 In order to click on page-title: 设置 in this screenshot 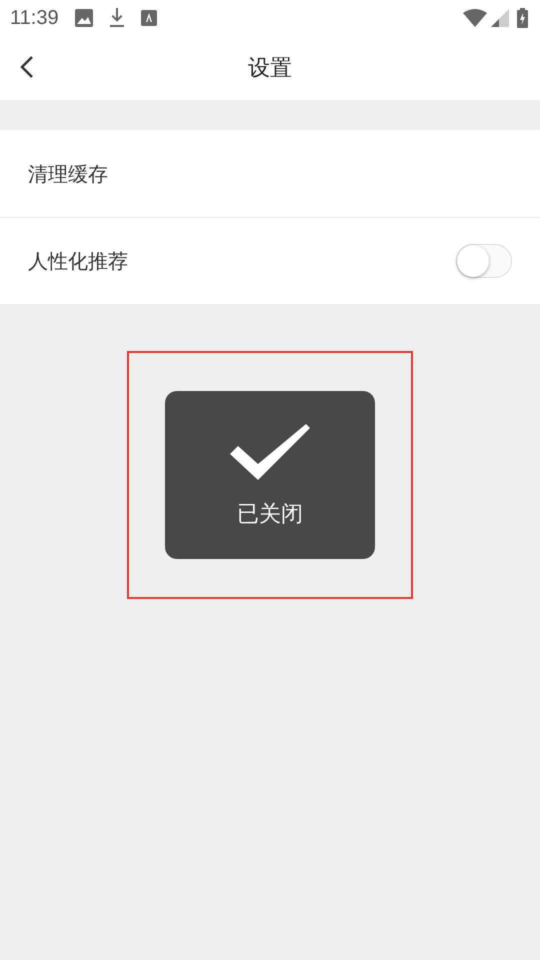, I will do `click(270, 68)`.